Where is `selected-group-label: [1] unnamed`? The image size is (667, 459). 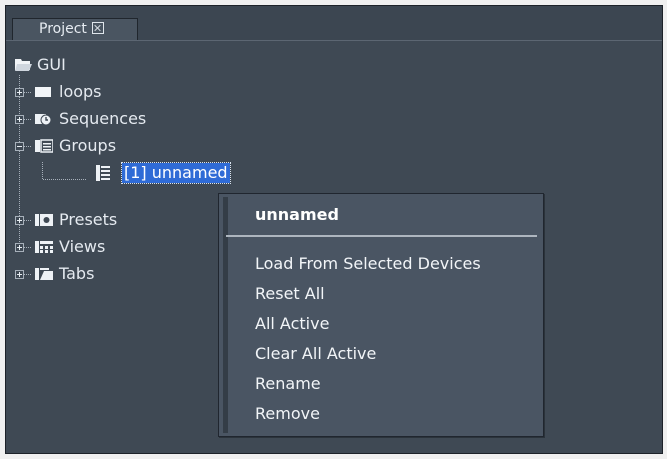 selected-group-label: [1] unnamed is located at coordinates (176, 173).